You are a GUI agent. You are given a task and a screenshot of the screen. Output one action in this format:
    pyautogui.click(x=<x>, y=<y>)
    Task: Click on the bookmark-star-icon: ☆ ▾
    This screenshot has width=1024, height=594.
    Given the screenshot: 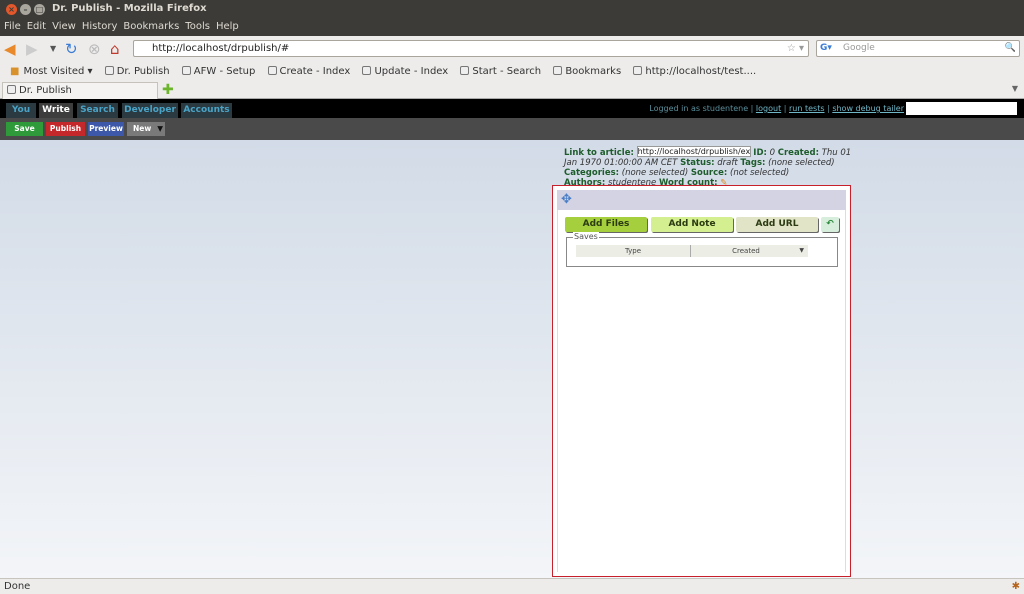 What is the action you would take?
    pyautogui.click(x=795, y=48)
    